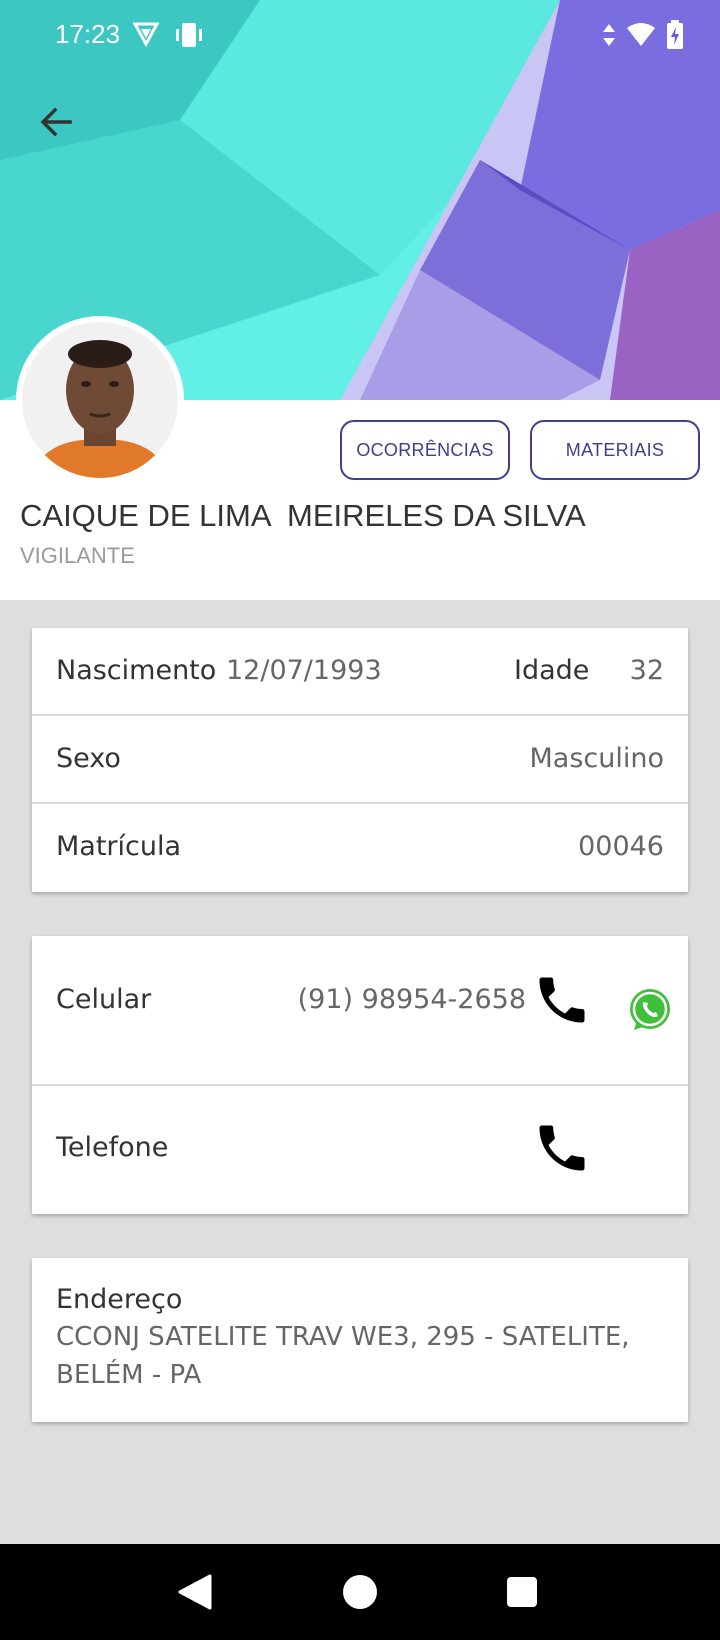  Describe the element at coordinates (621, 846) in the screenshot. I see `matricula-value: 00046` at that location.